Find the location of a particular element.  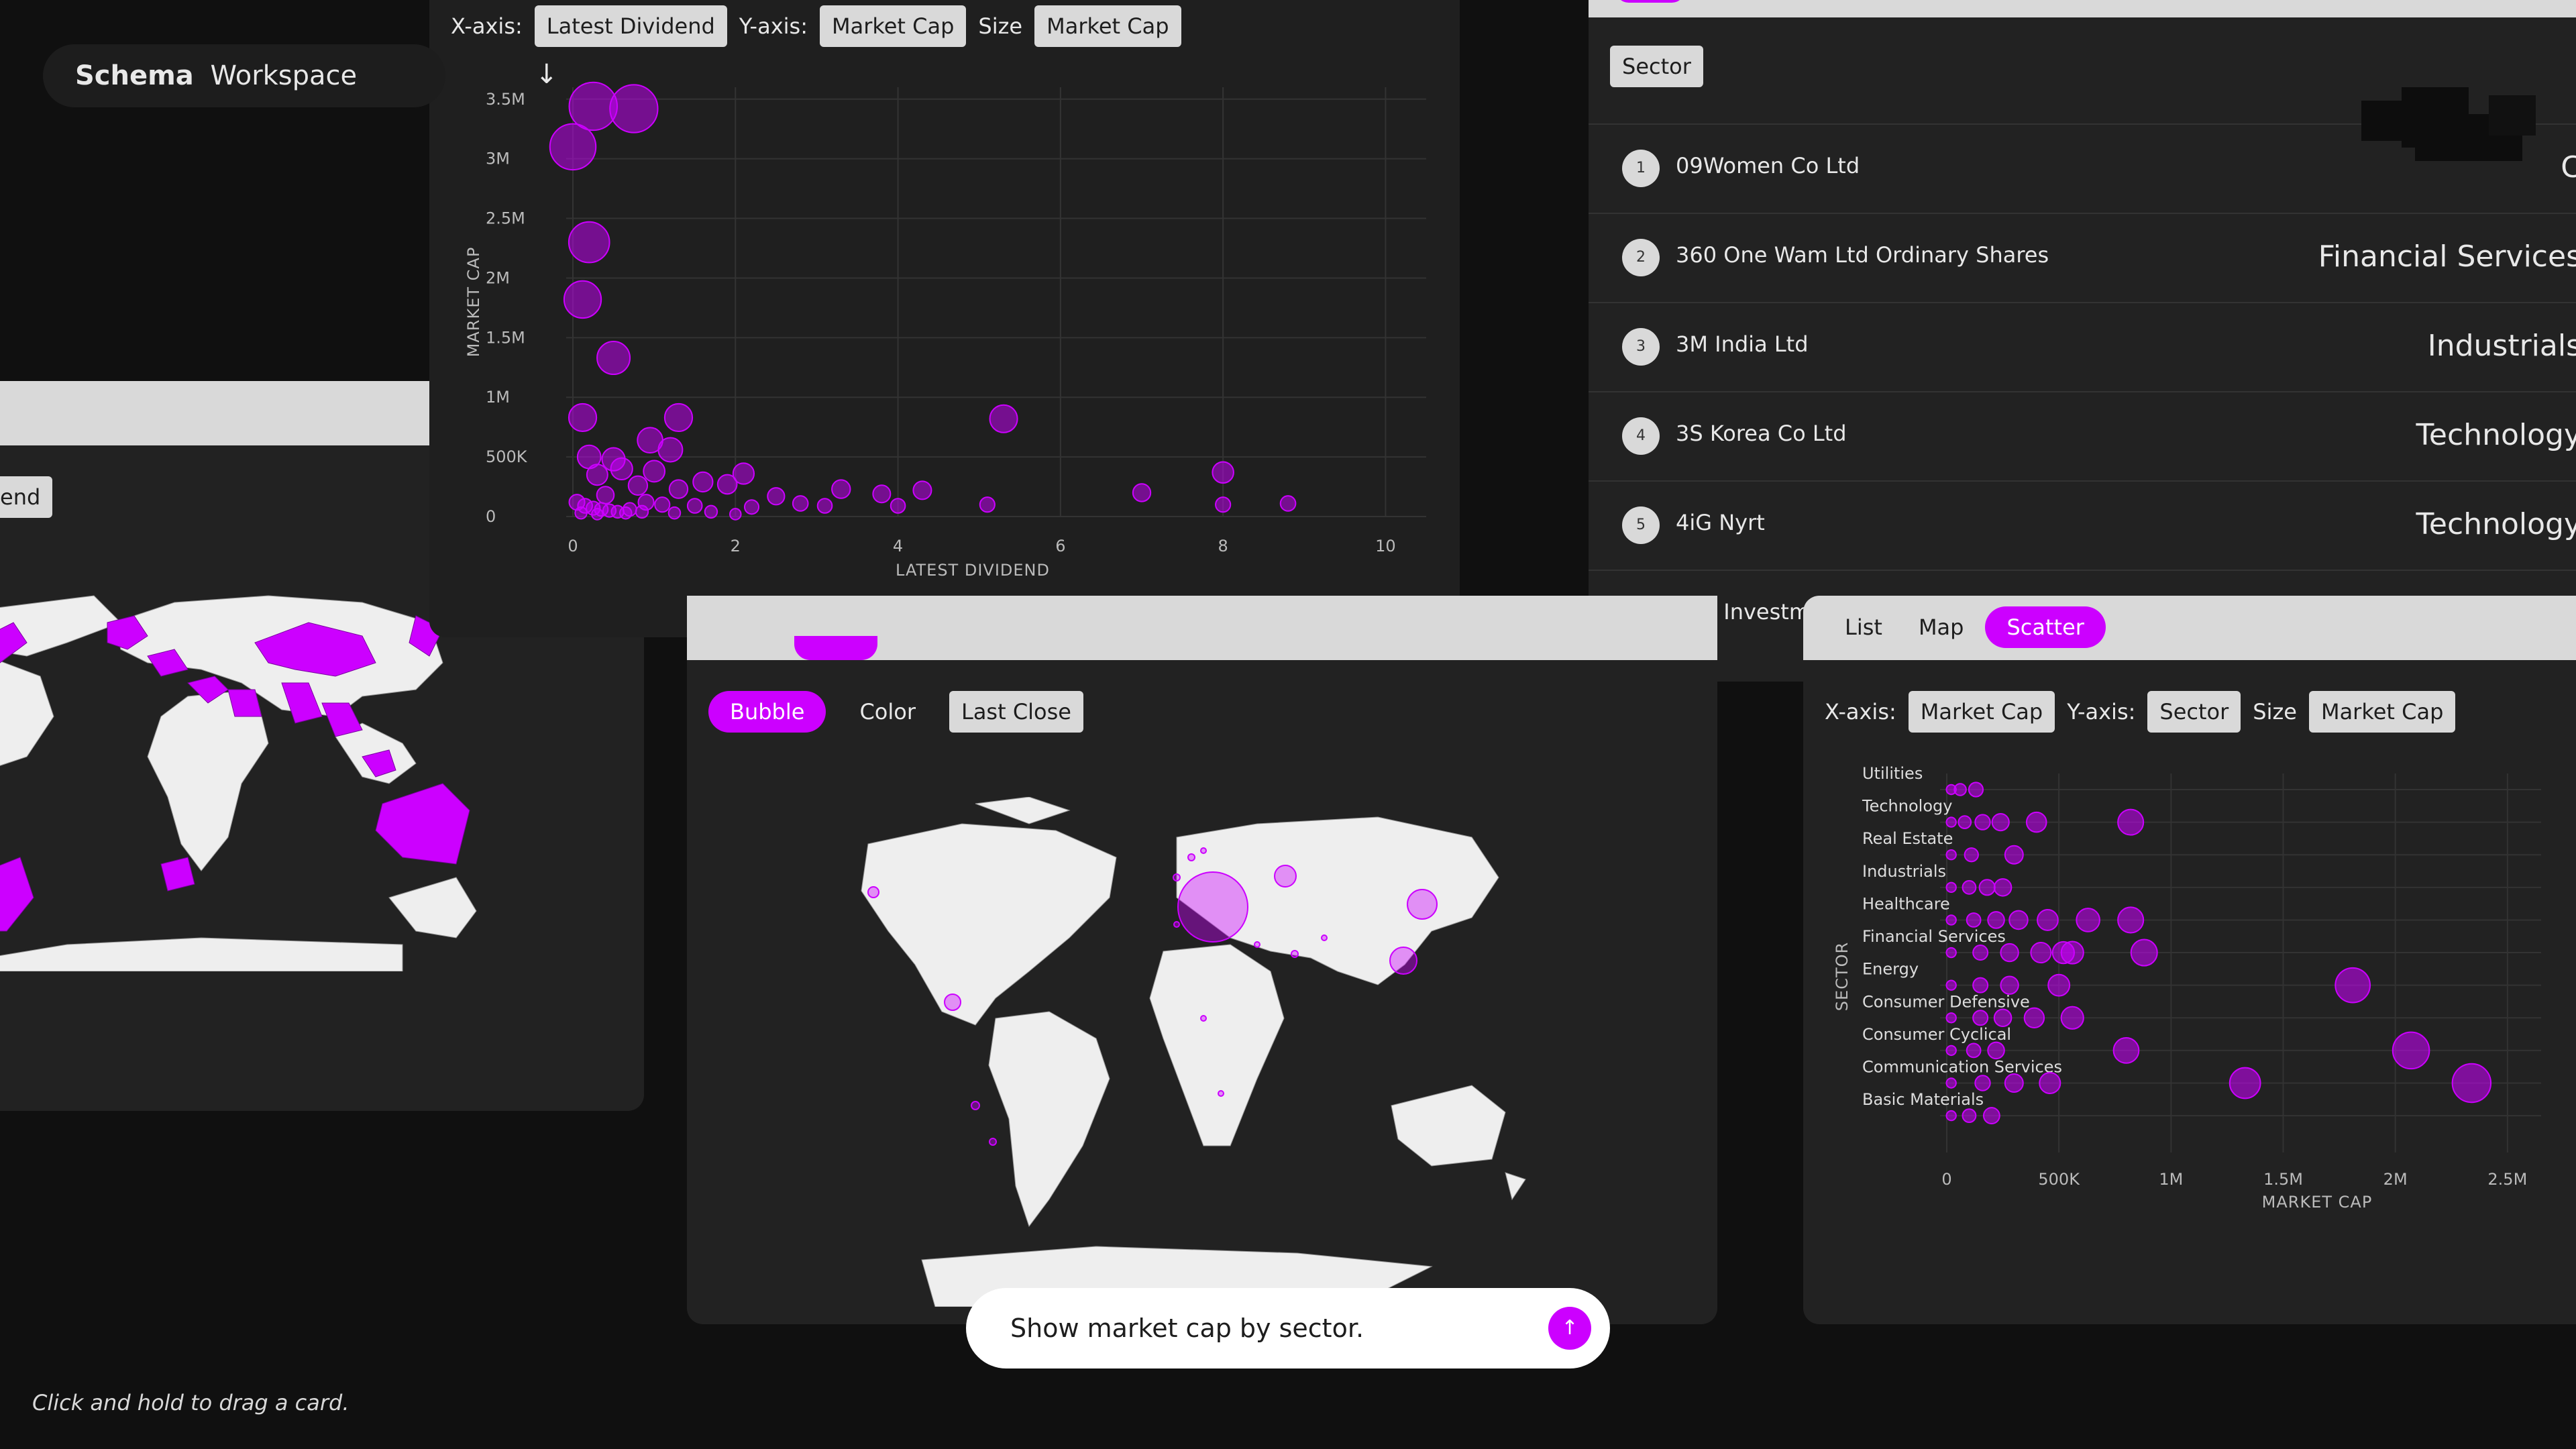

metric-select: Last Close is located at coordinates (1016, 712).